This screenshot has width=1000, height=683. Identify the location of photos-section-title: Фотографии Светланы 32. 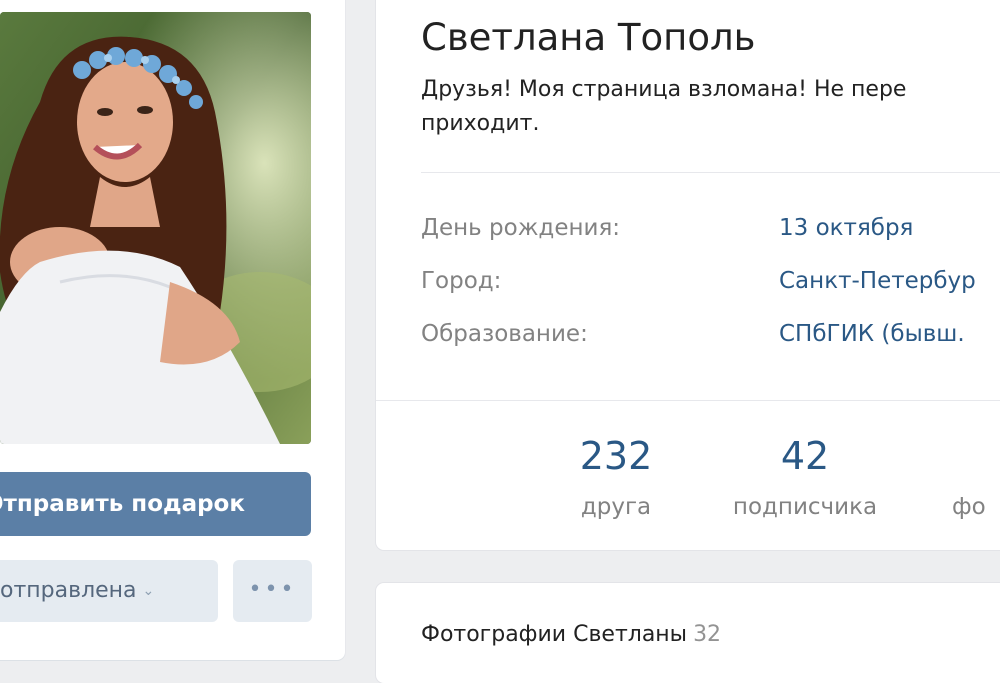
(571, 634).